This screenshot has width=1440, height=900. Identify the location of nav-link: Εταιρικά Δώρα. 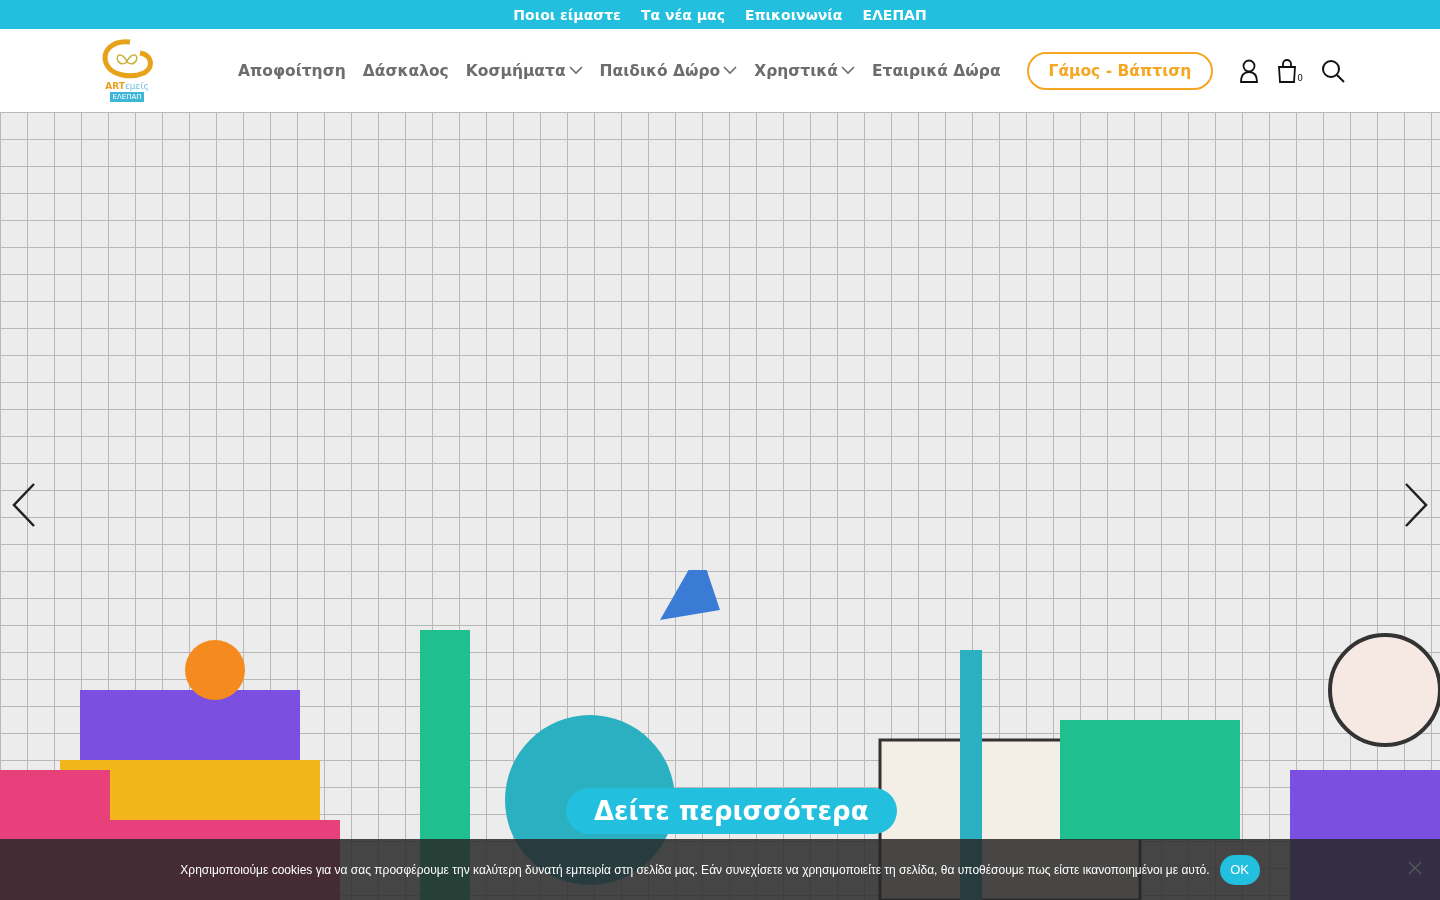
(936, 70).